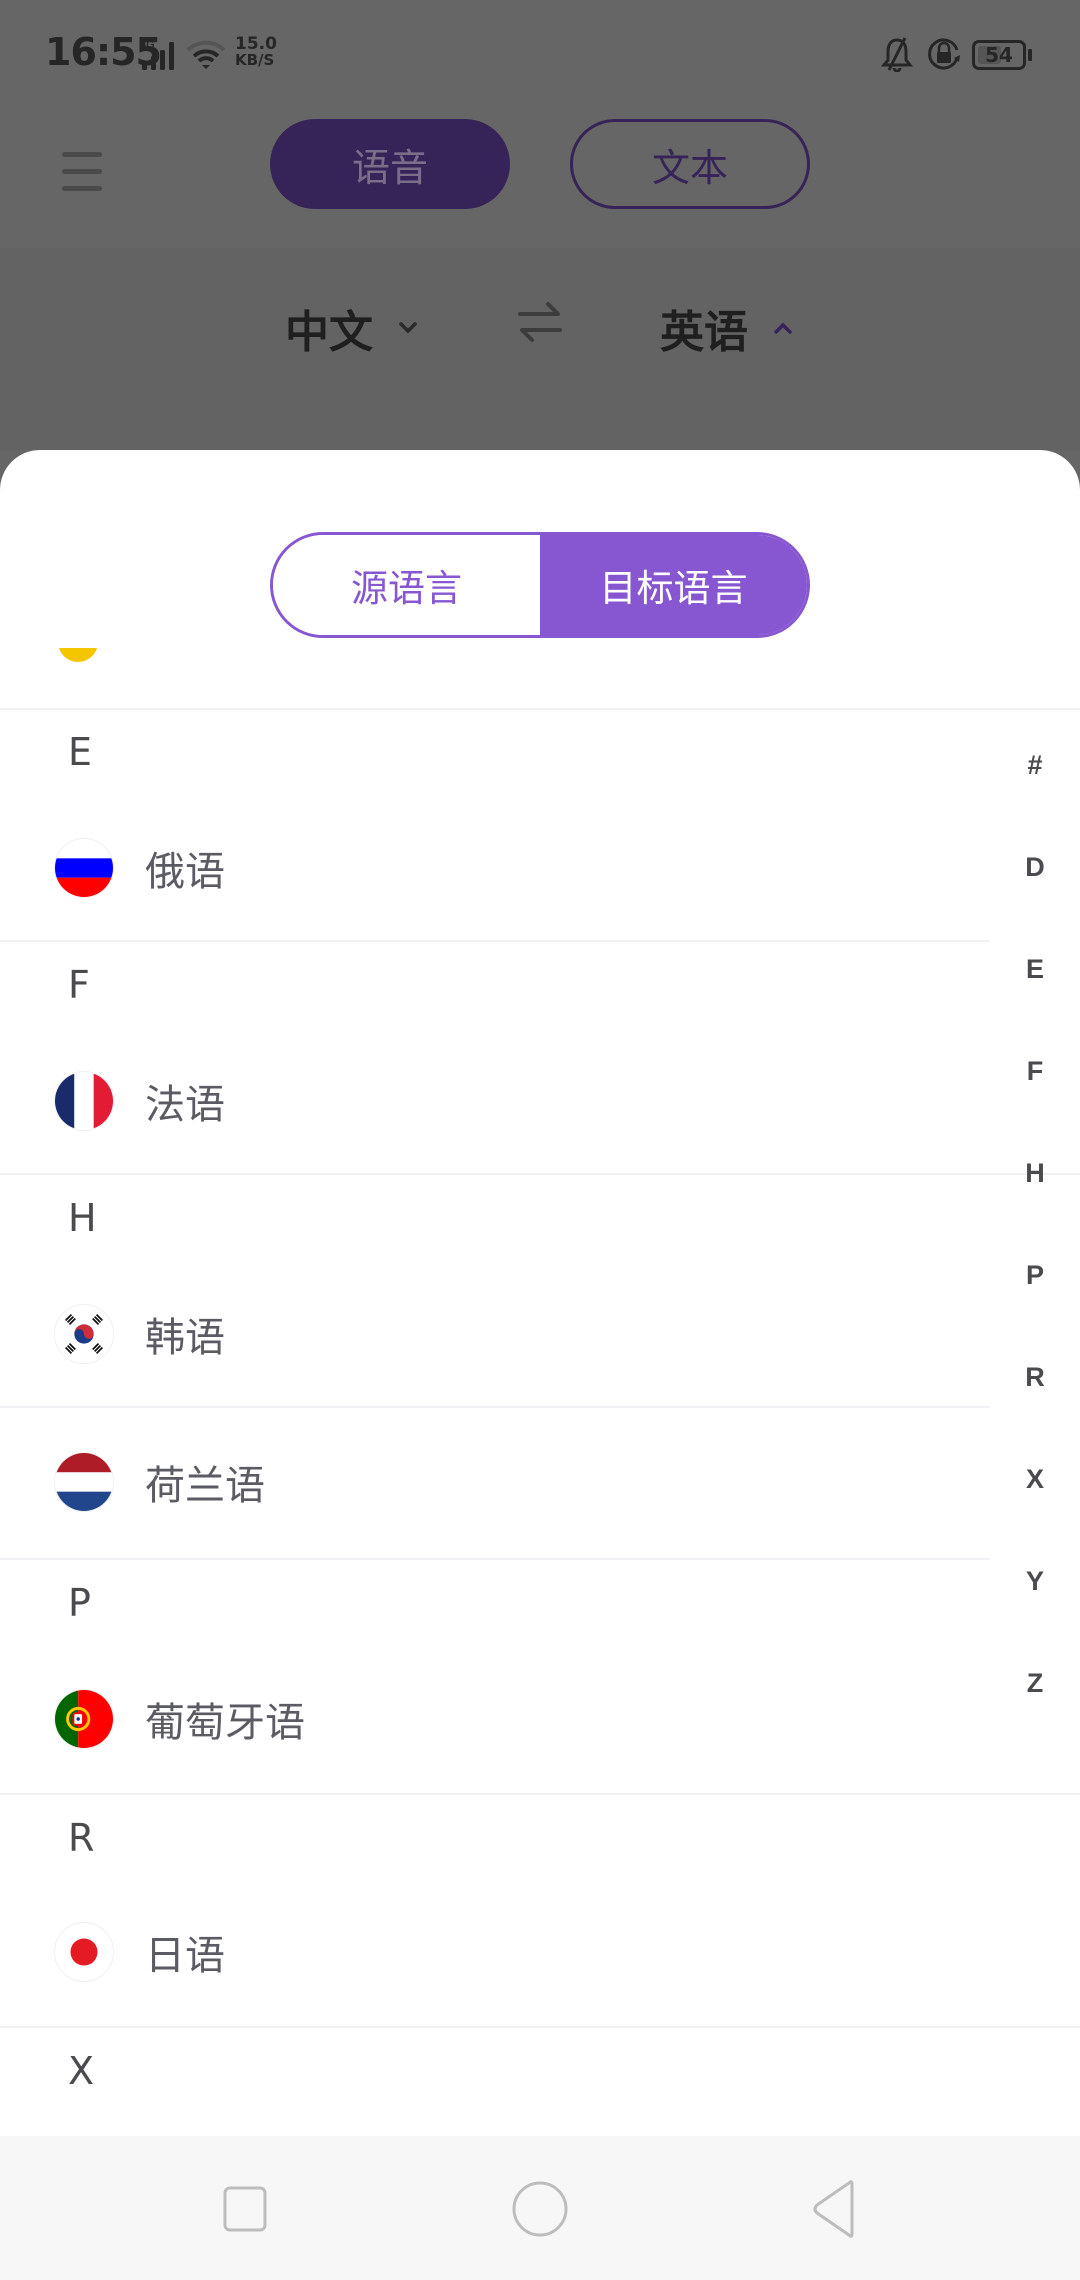 The image size is (1080, 2280). What do you see at coordinates (84, 868) in the screenshot?
I see `russia-flag-icon` at bounding box center [84, 868].